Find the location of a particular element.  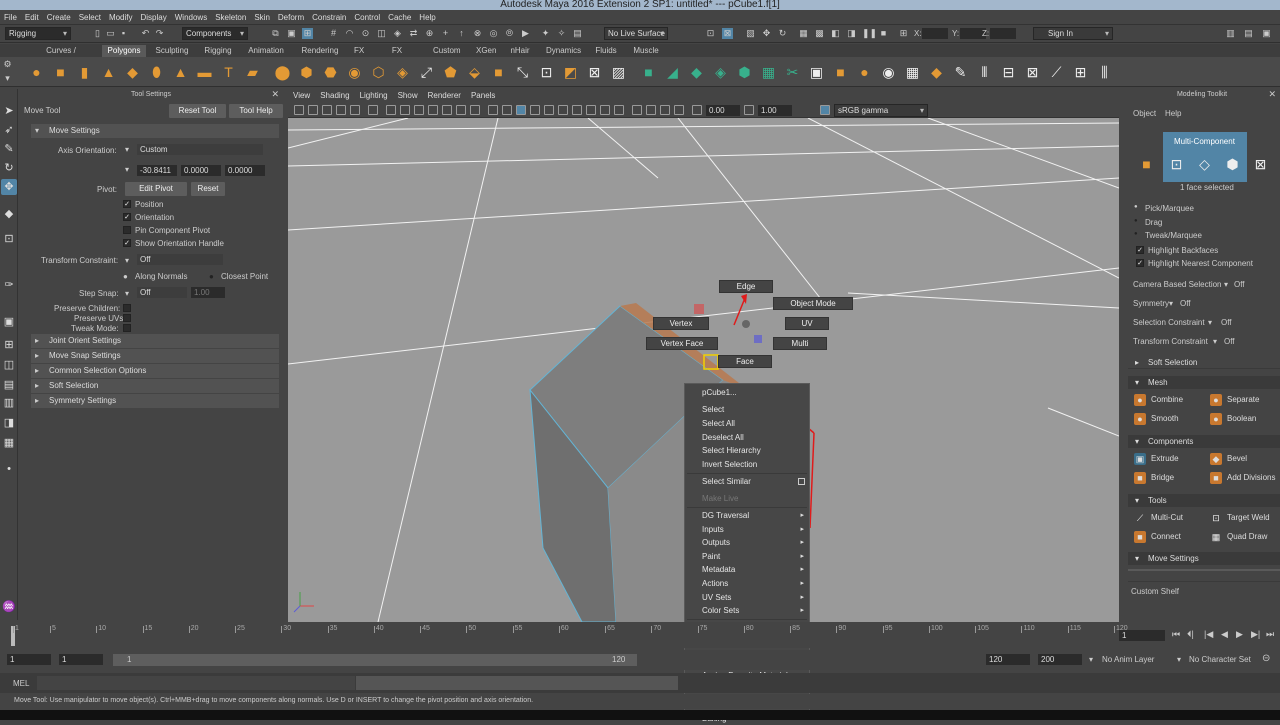

redo-icon: ↷ is located at coordinates (159, 33).